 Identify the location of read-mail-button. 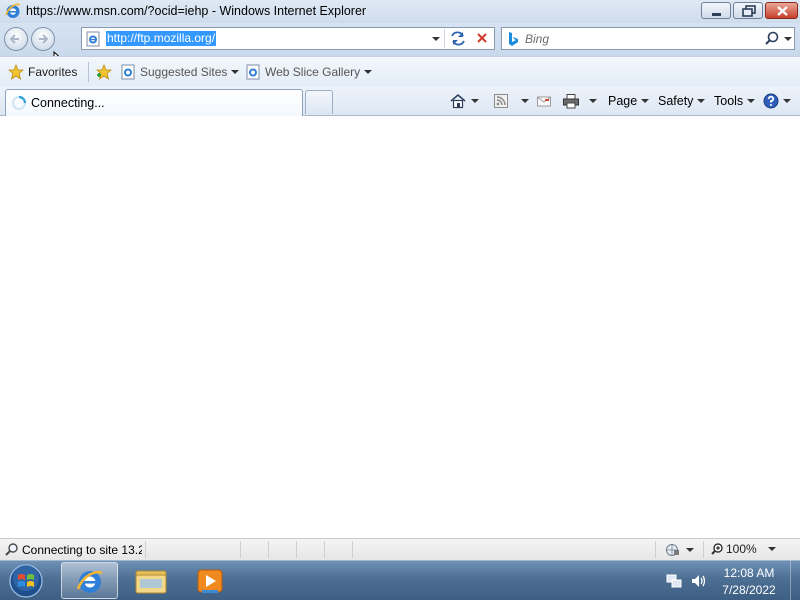
(544, 101).